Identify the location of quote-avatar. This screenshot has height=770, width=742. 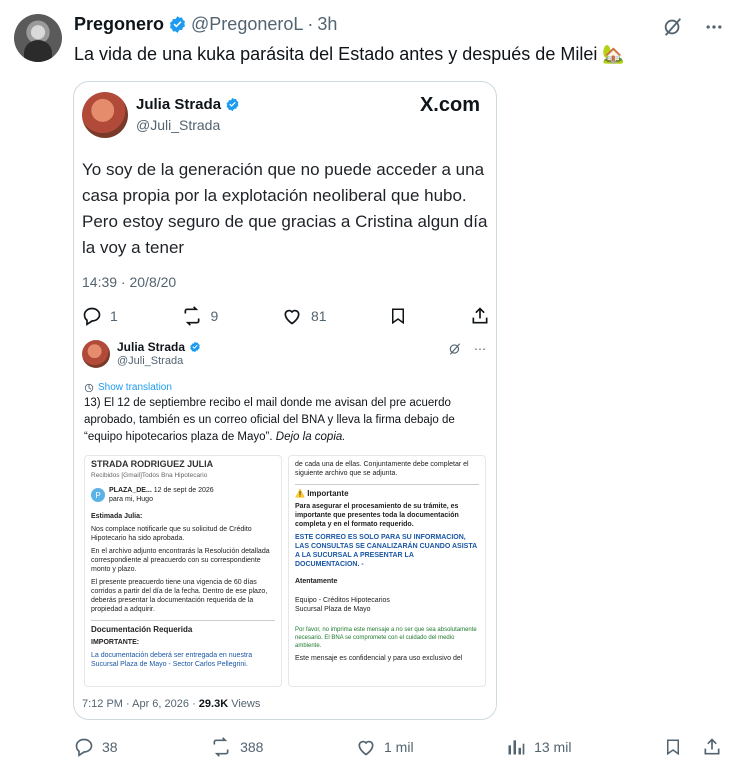
(105, 115).